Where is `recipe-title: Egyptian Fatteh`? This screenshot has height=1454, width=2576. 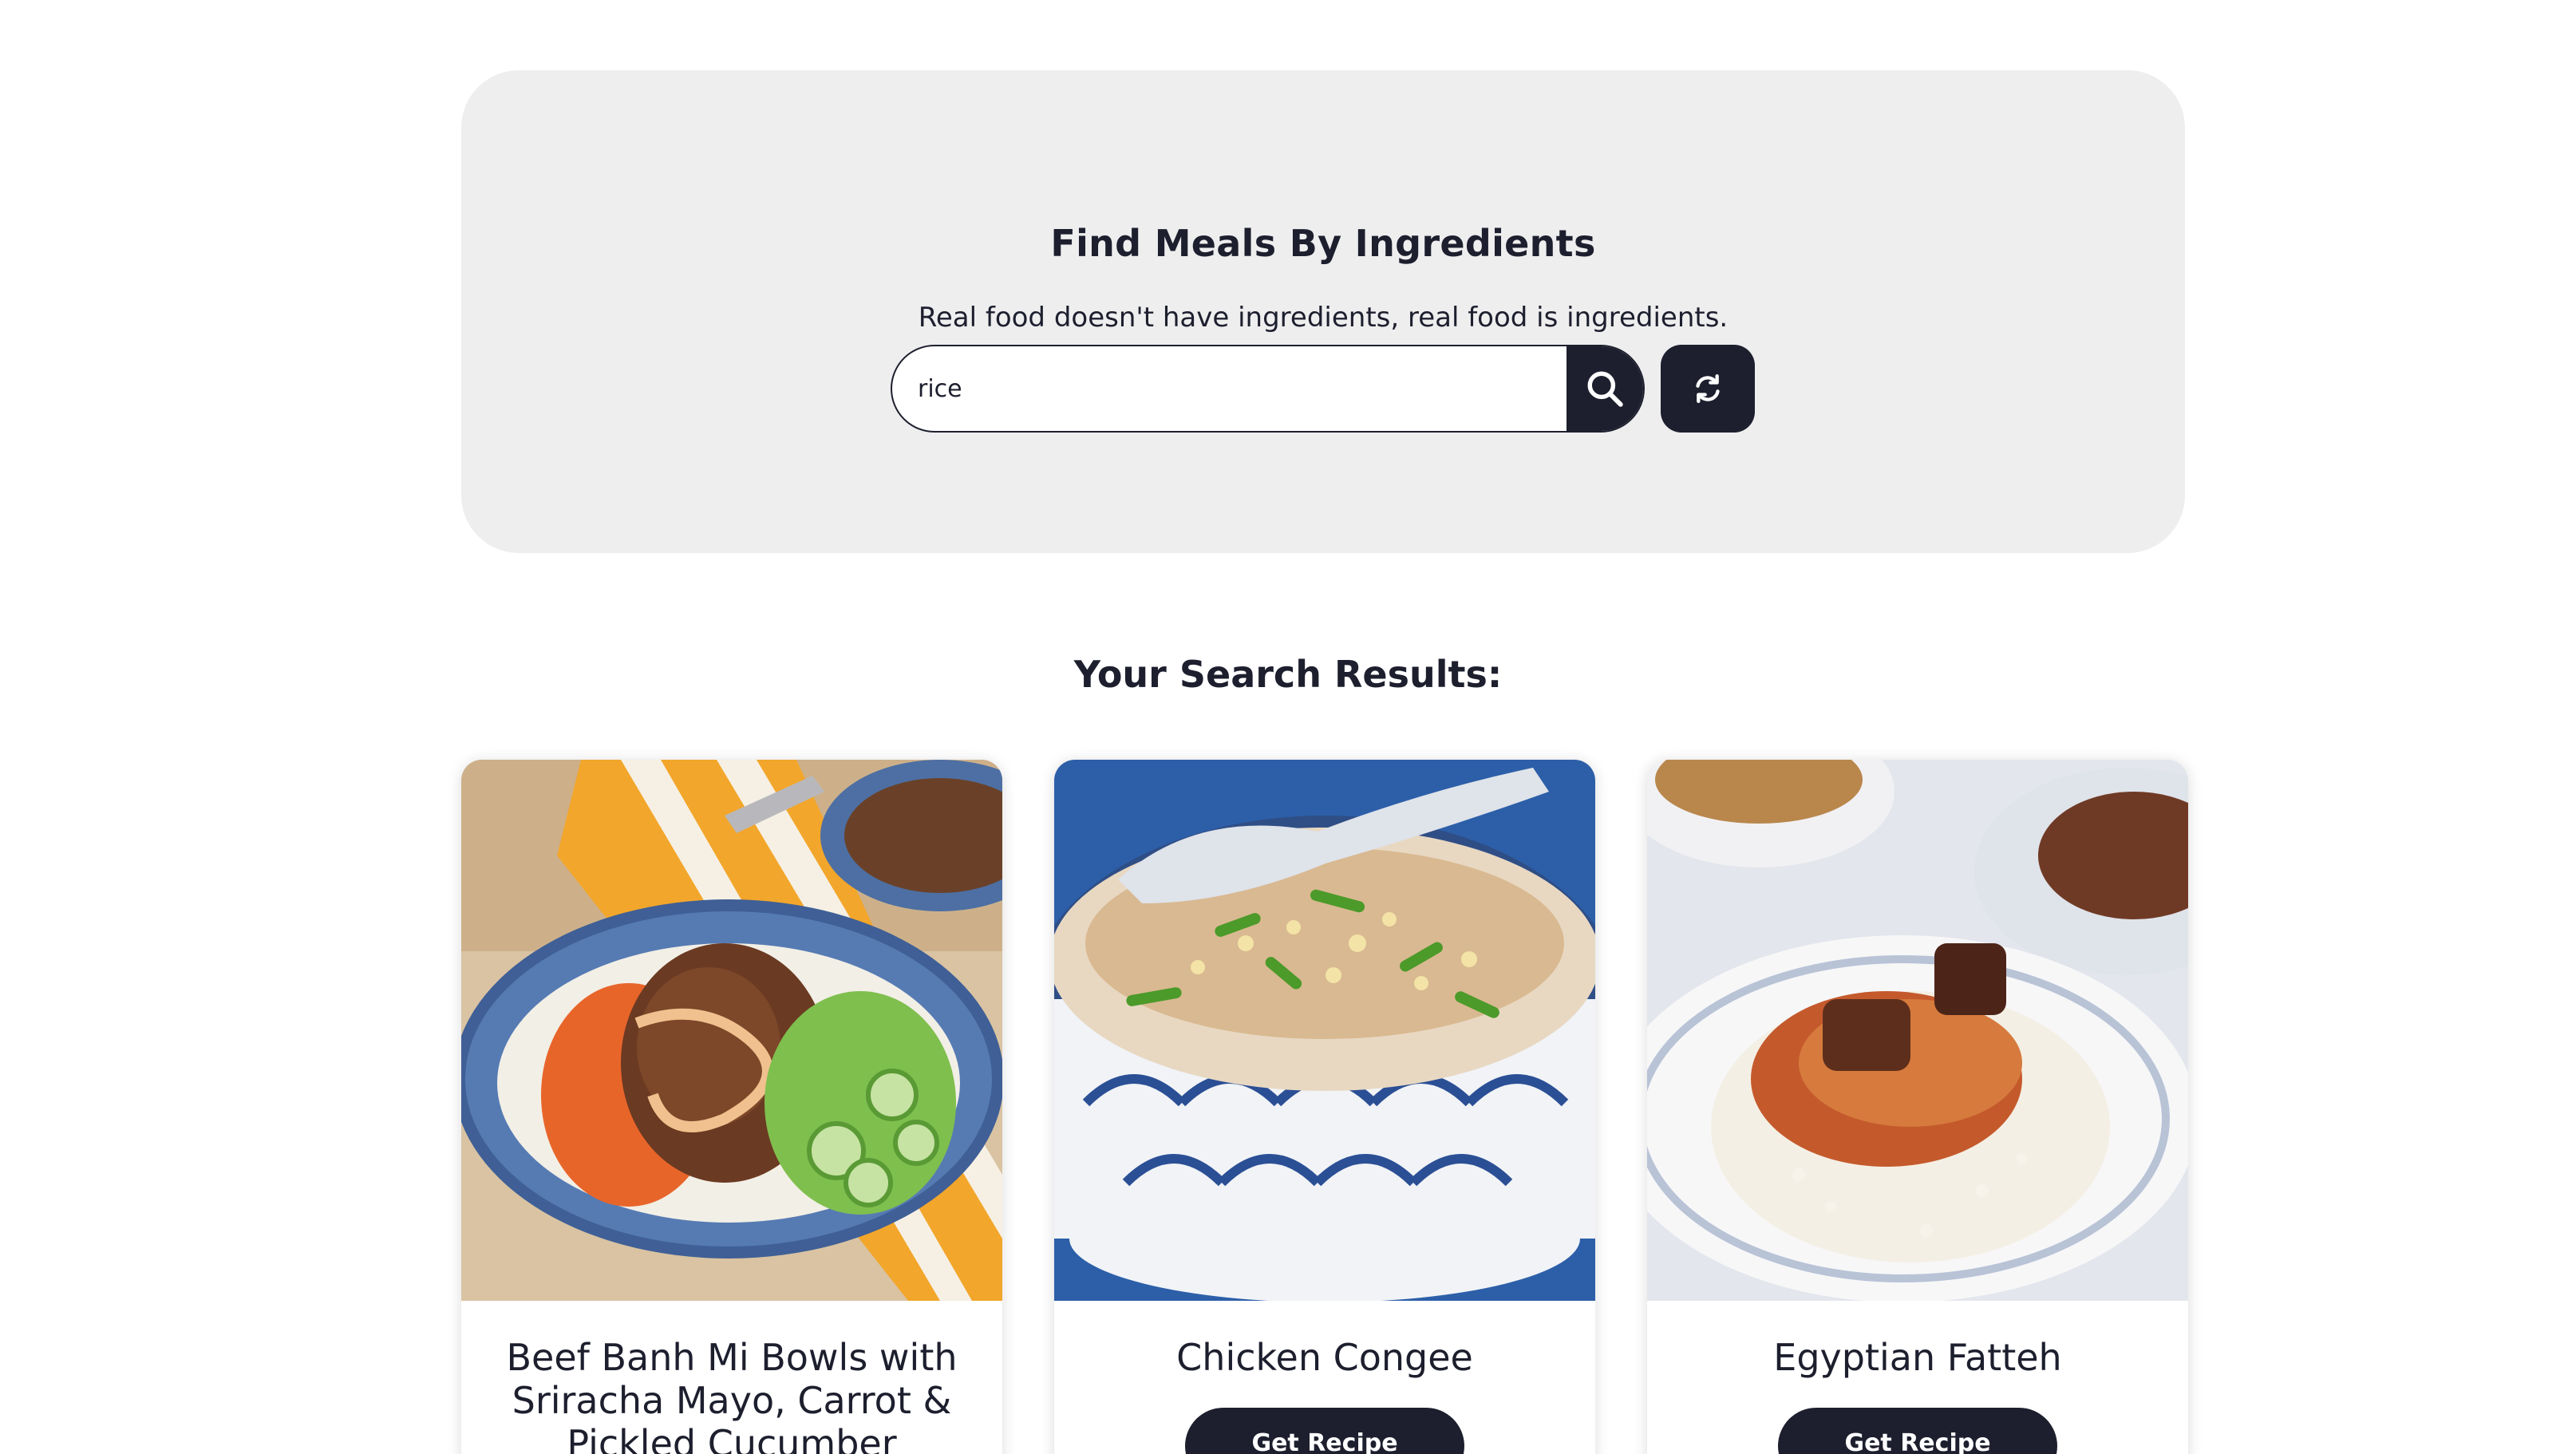
recipe-title: Egyptian Fatteh is located at coordinates (1917, 1357).